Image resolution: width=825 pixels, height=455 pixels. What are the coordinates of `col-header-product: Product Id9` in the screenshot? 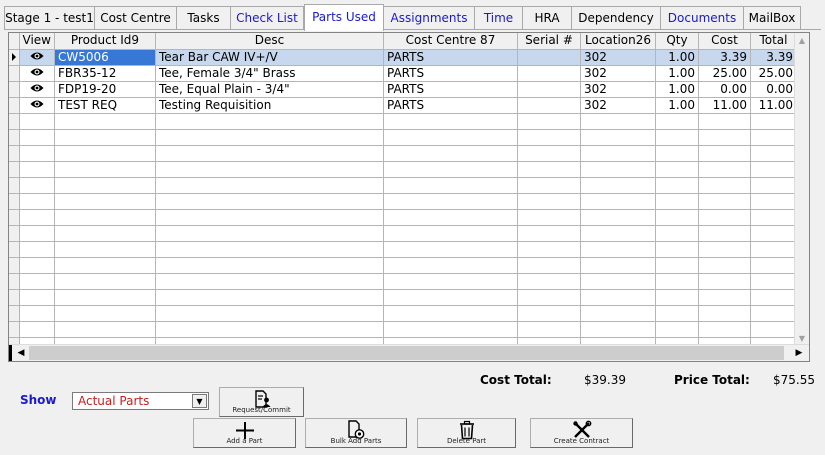 It's located at (105, 41).